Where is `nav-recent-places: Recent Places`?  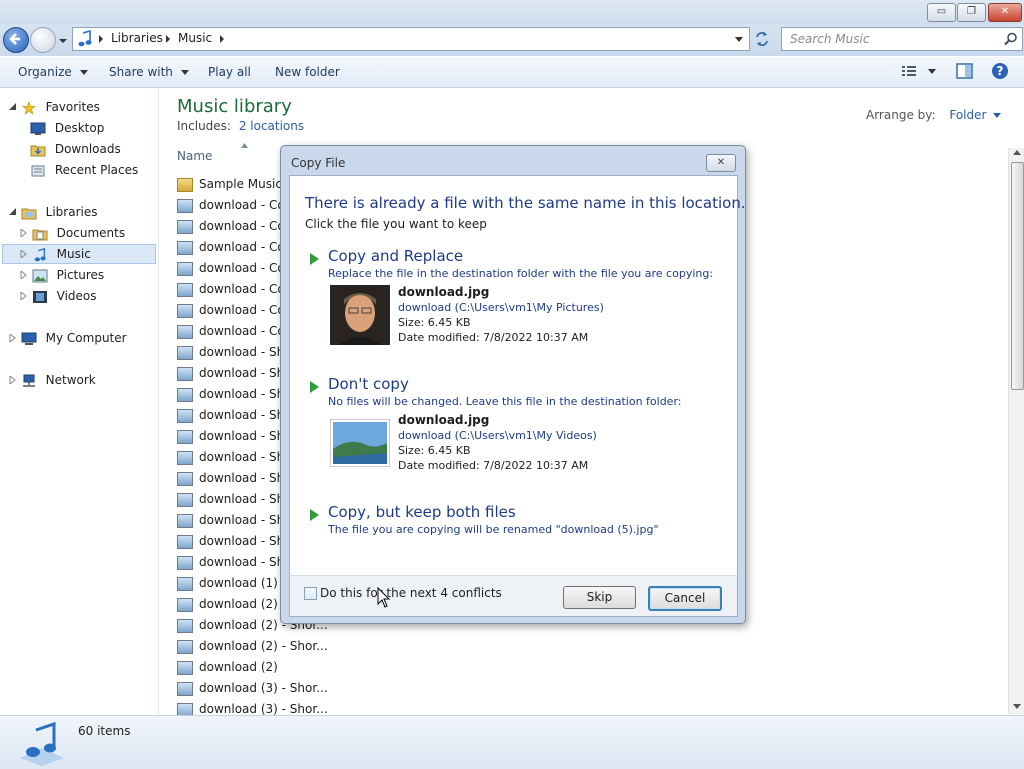 nav-recent-places: Recent Places is located at coordinates (84, 170).